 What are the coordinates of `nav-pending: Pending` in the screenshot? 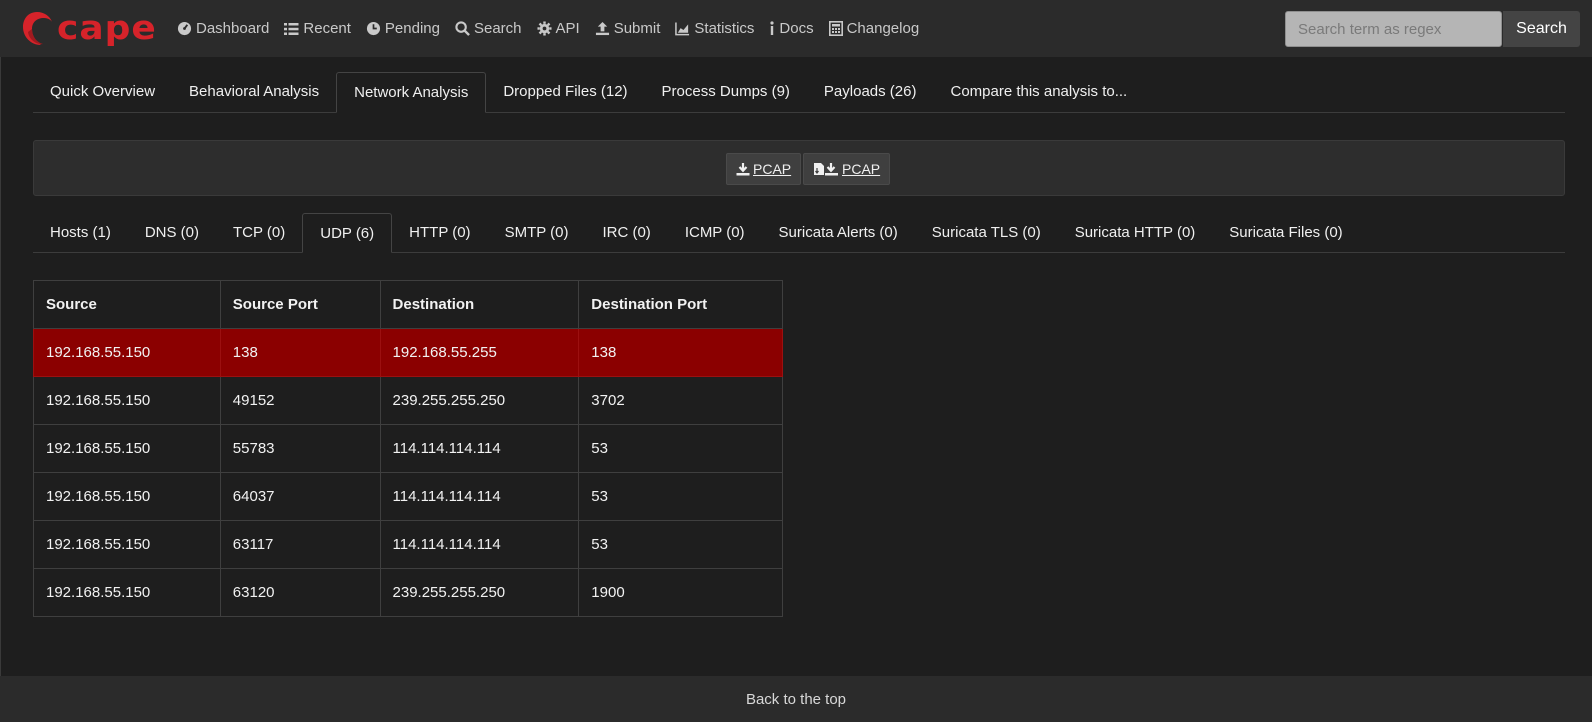 It's located at (403, 28).